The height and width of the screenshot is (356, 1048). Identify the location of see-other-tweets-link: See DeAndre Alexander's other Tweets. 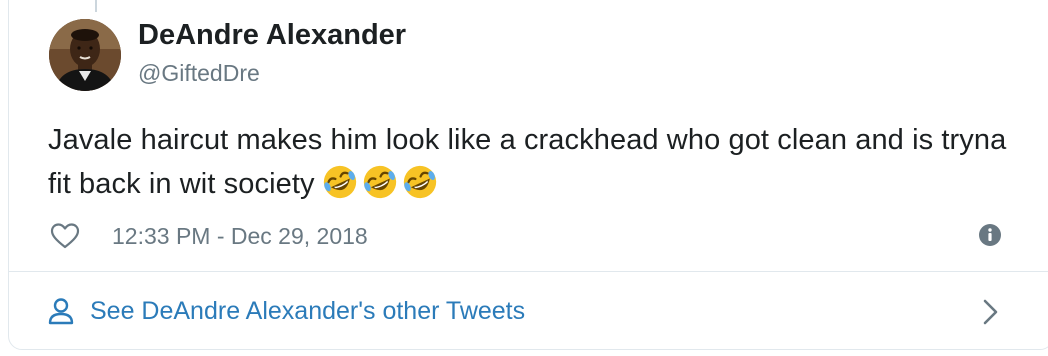
(526, 311).